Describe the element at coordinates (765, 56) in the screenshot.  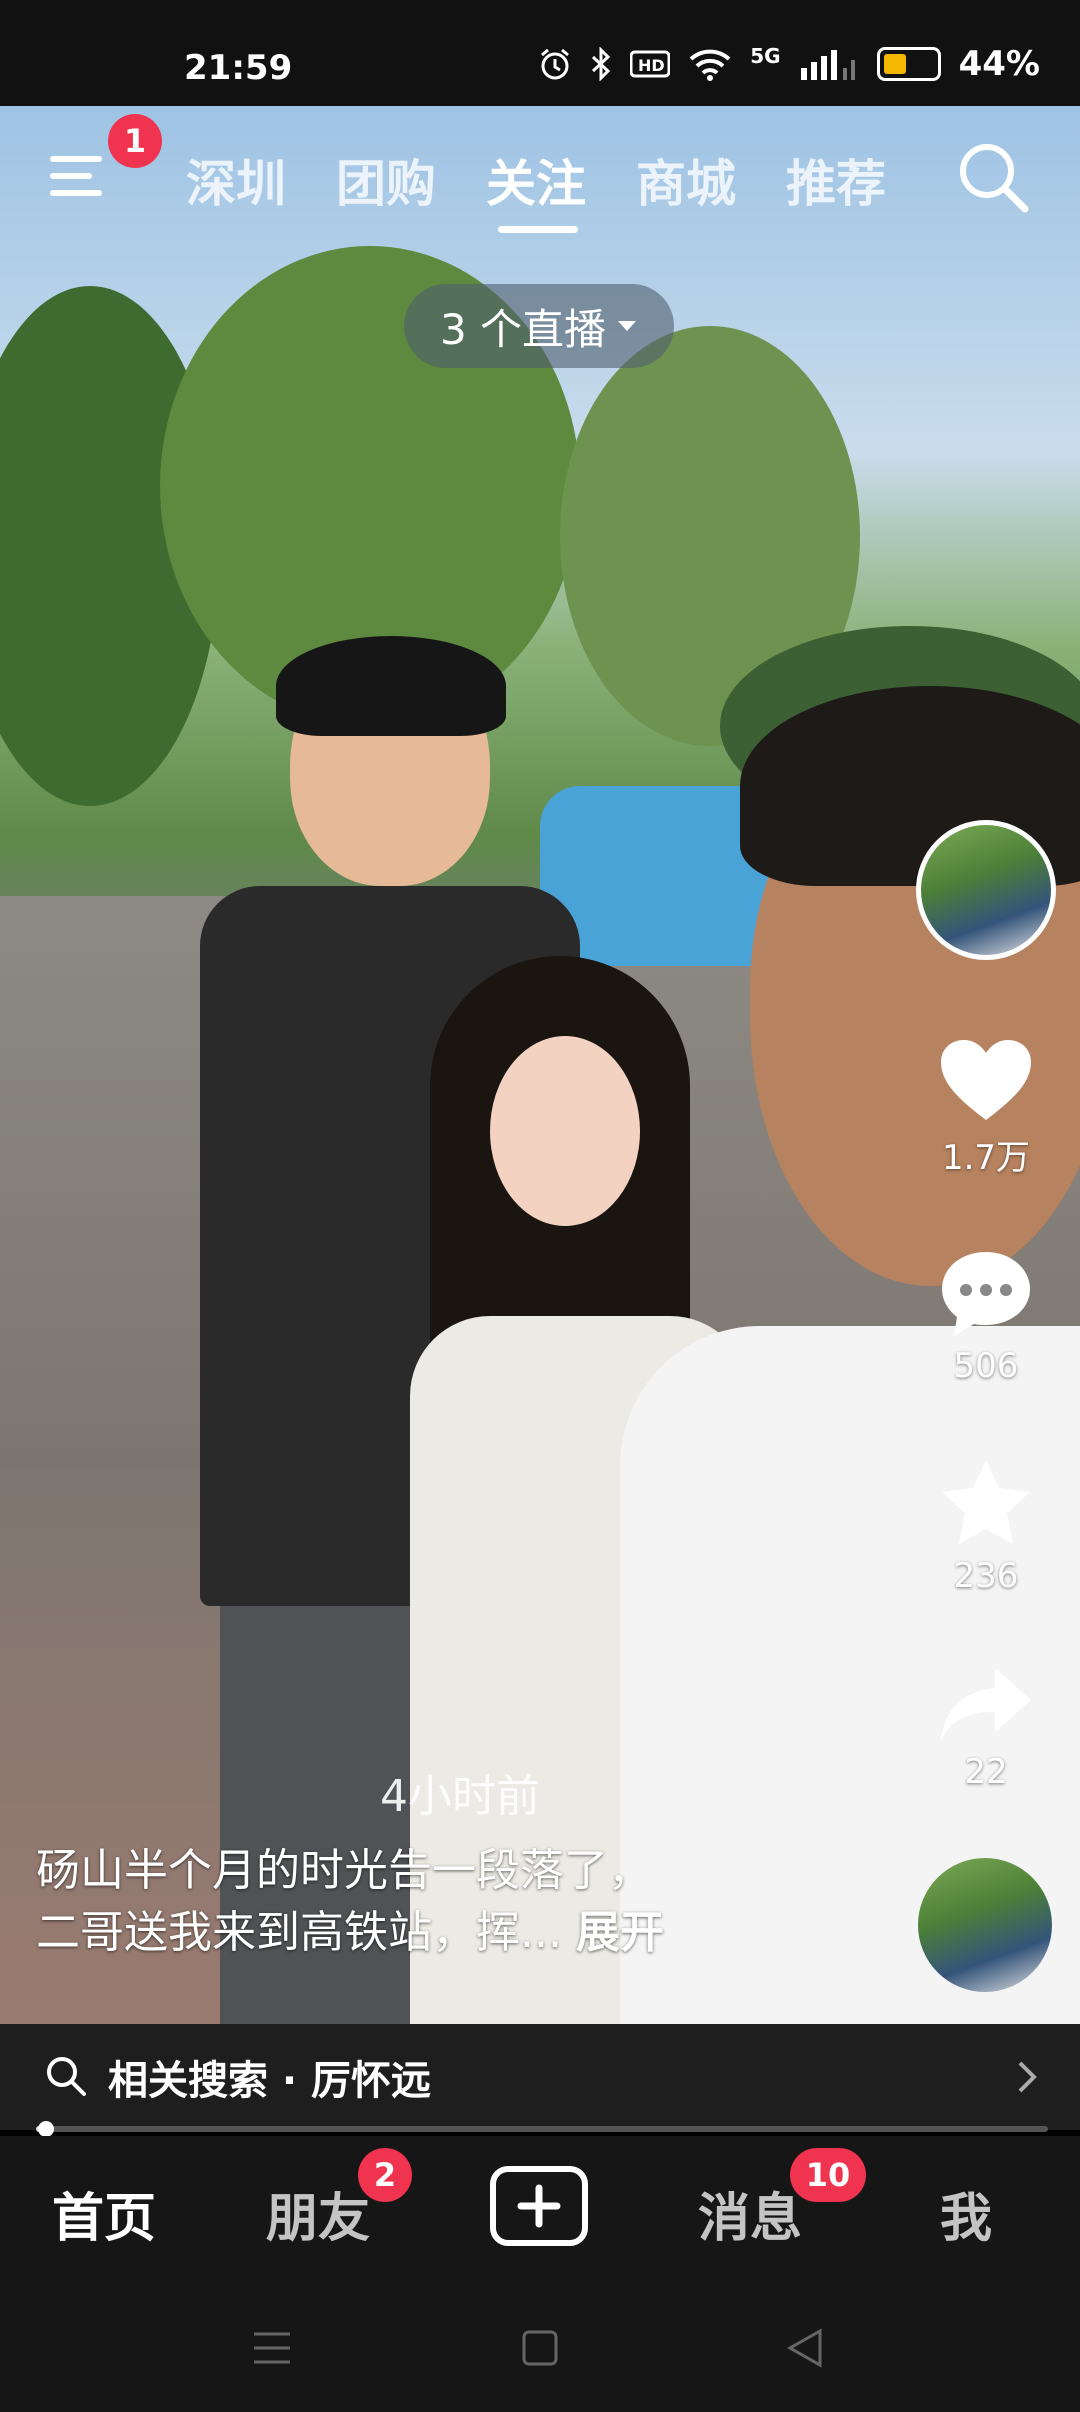
I see `network-label: 5G` at that location.